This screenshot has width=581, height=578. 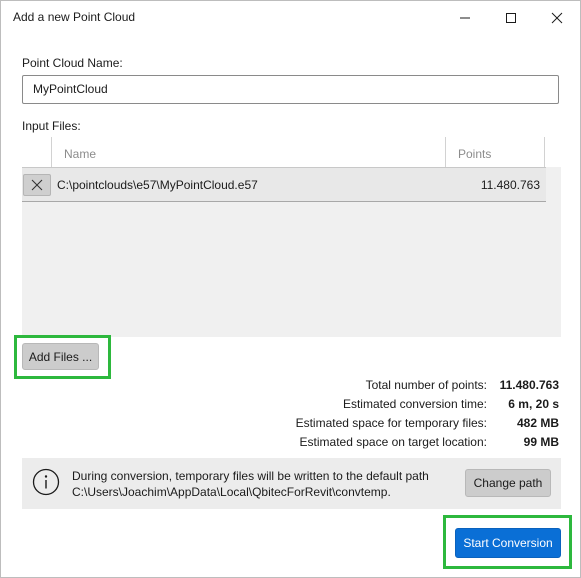 What do you see at coordinates (510, 185) in the screenshot?
I see `file-points-cell: 11.480.763` at bounding box center [510, 185].